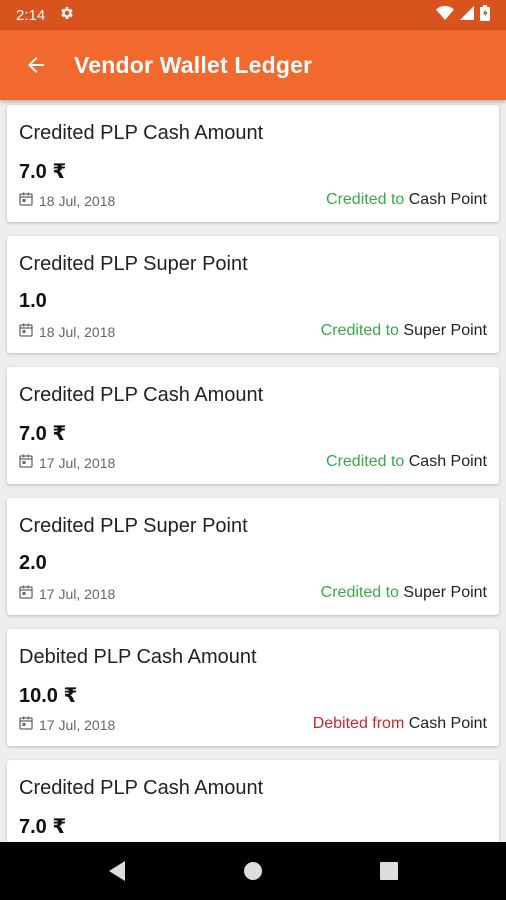 The image size is (506, 900). Describe the element at coordinates (36, 65) in the screenshot. I see `back-arrow-icon` at that location.